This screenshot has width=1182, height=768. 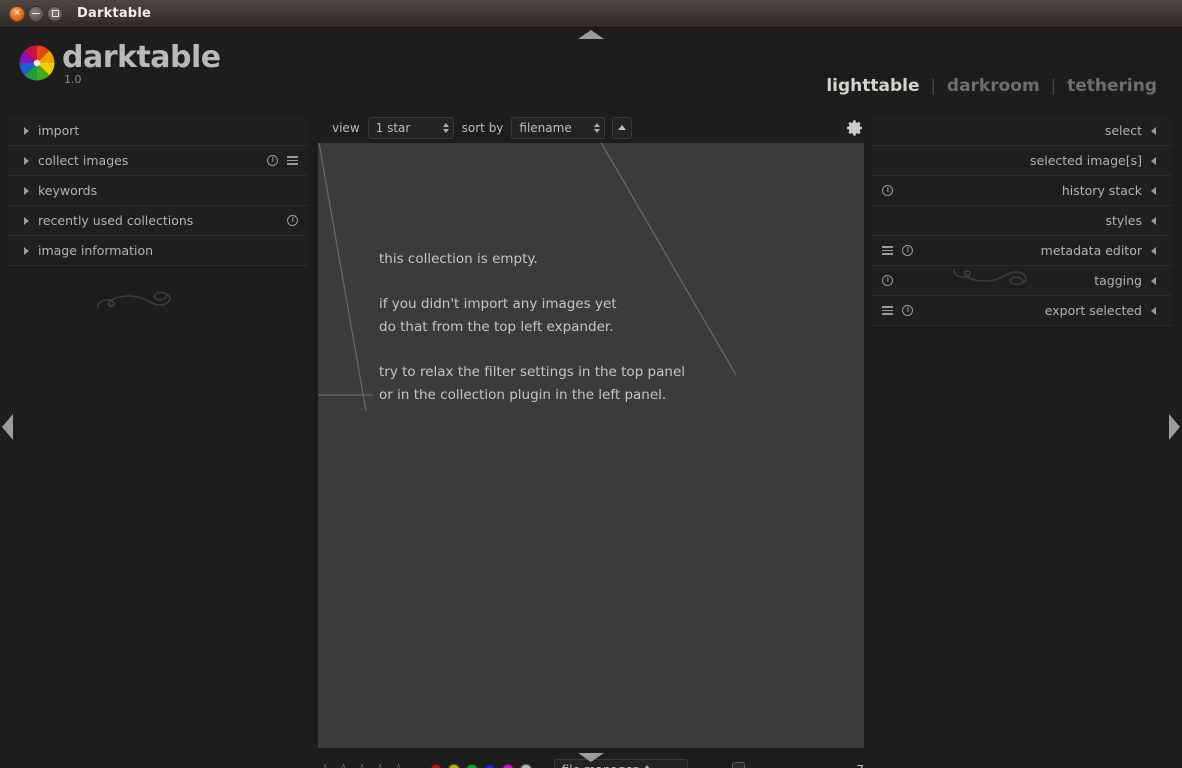 What do you see at coordinates (343, 765) in the screenshot?
I see `star-icon-2: ☆` at bounding box center [343, 765].